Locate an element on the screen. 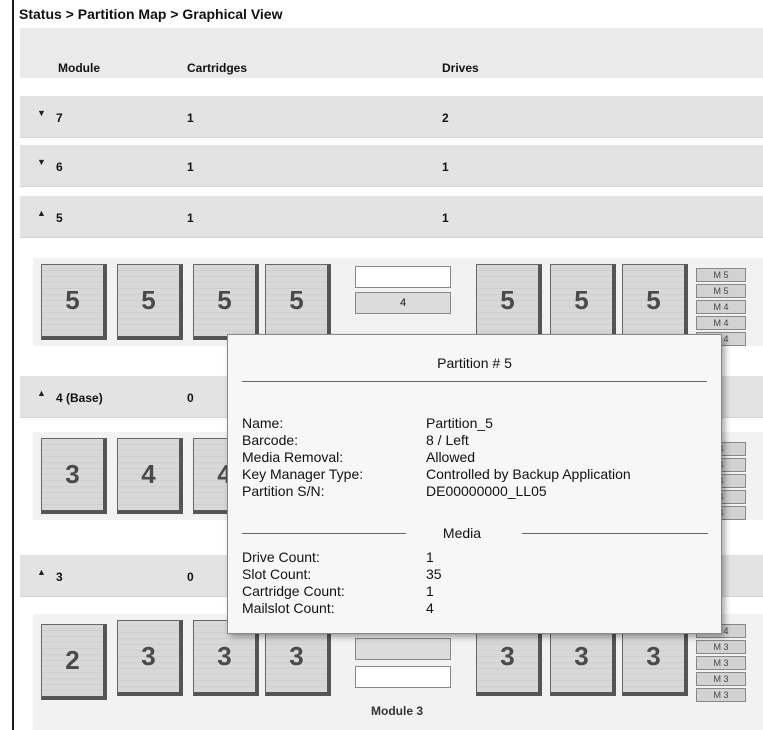 The height and width of the screenshot is (730, 763). module-number: 6 is located at coordinates (59, 167).